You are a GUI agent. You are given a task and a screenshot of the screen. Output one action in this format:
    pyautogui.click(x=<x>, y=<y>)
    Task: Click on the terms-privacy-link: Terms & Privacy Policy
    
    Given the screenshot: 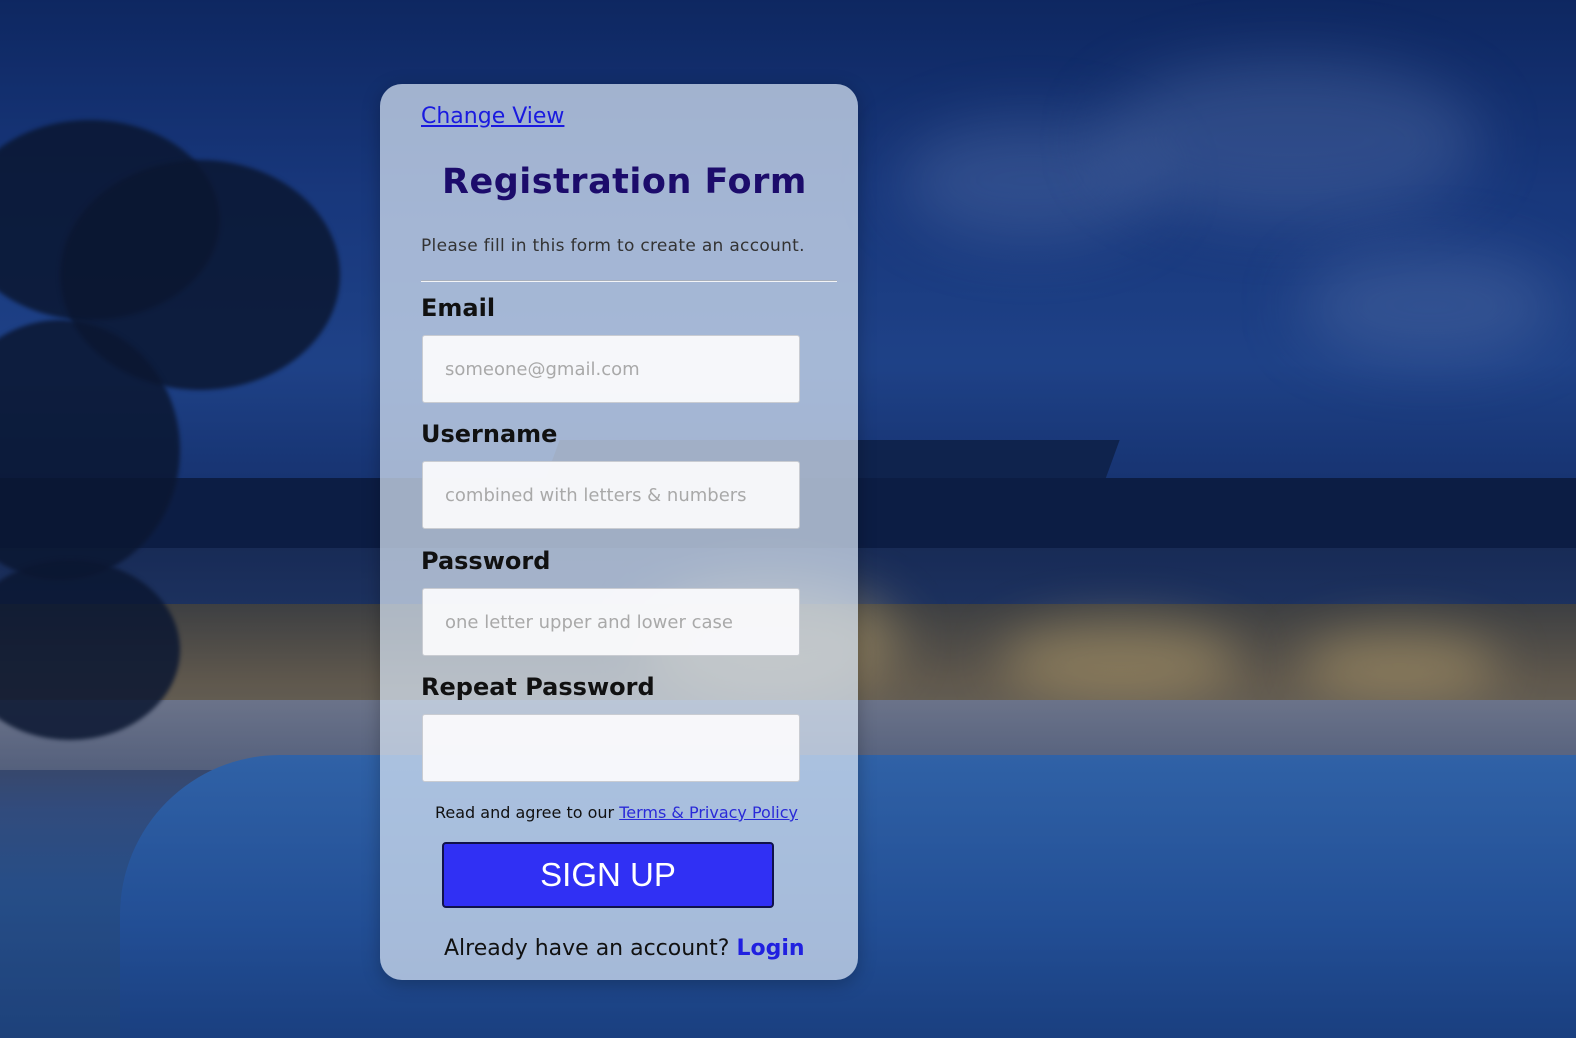 What is the action you would take?
    pyautogui.click(x=708, y=812)
    